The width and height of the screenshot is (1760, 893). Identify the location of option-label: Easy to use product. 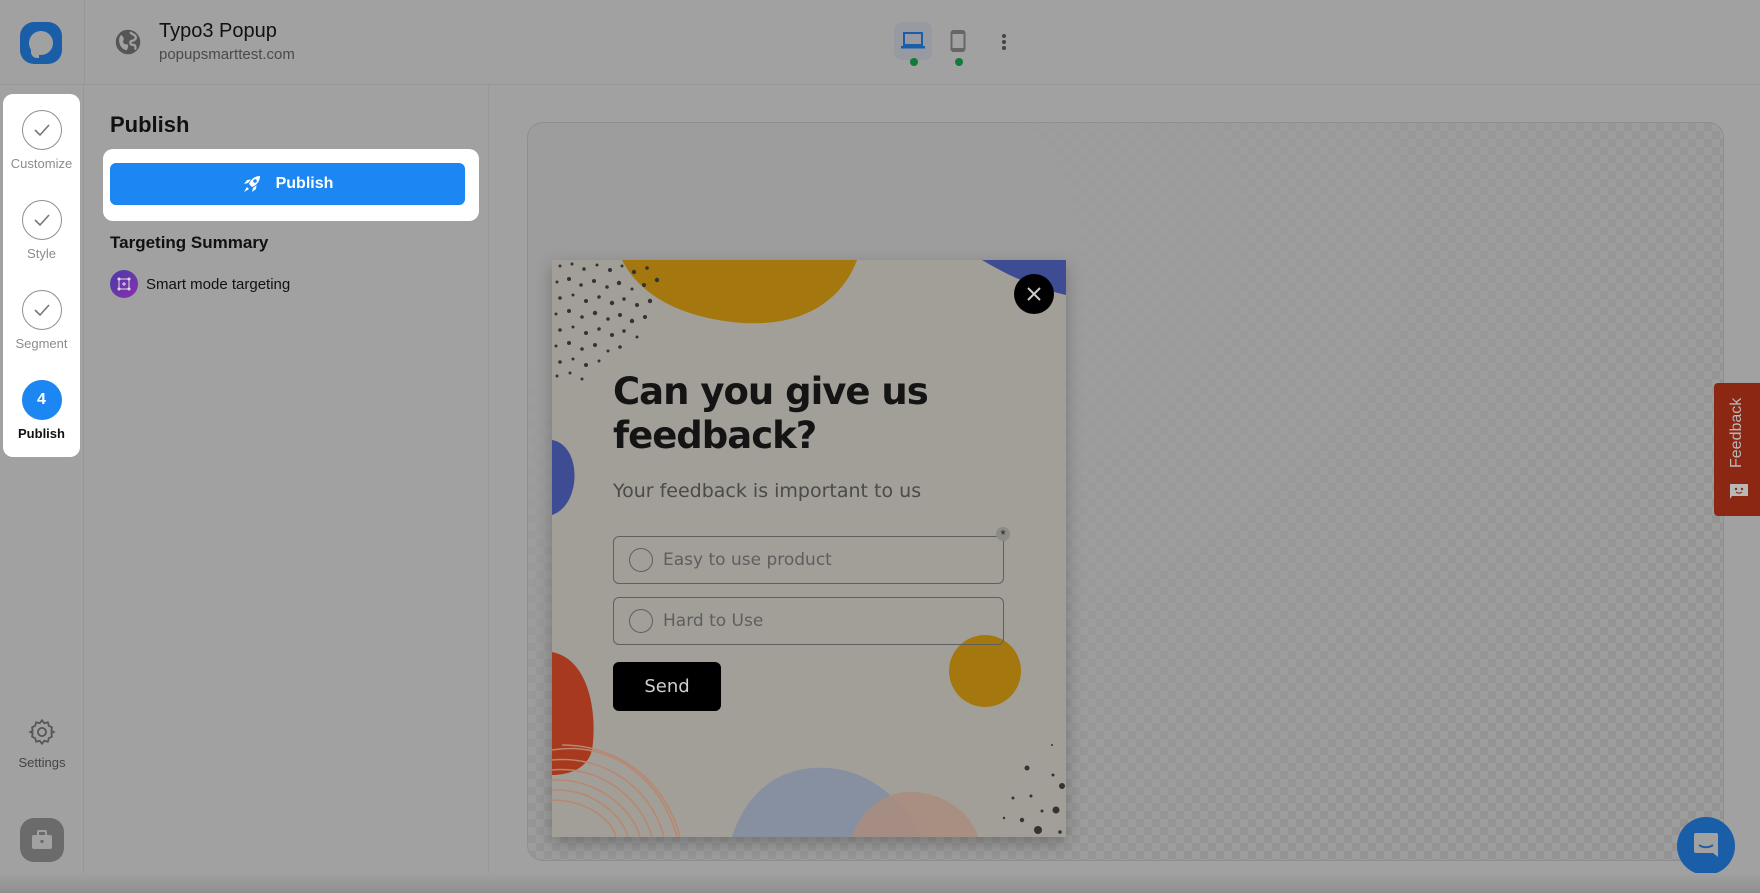
(747, 560).